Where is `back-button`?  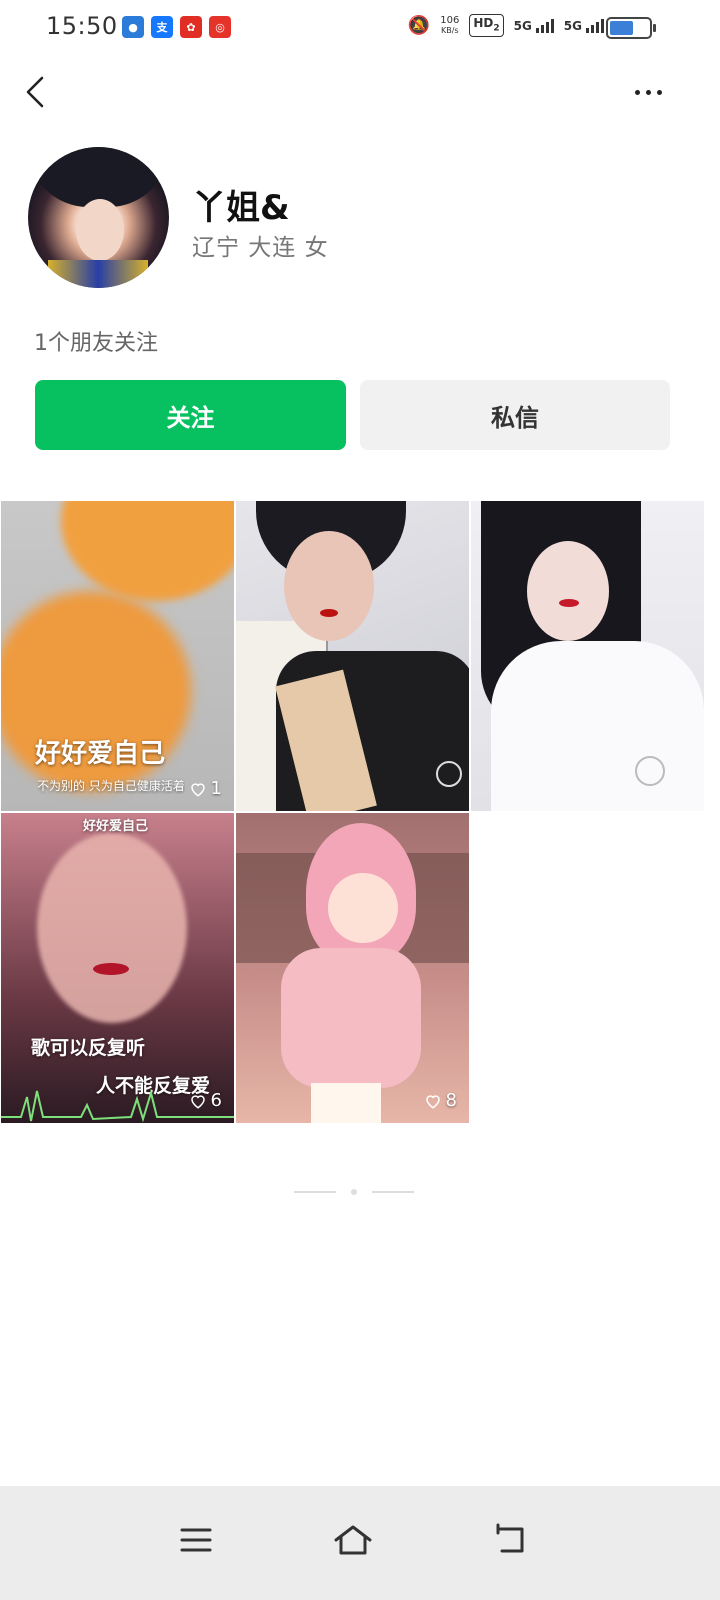
back-button is located at coordinates (40, 92).